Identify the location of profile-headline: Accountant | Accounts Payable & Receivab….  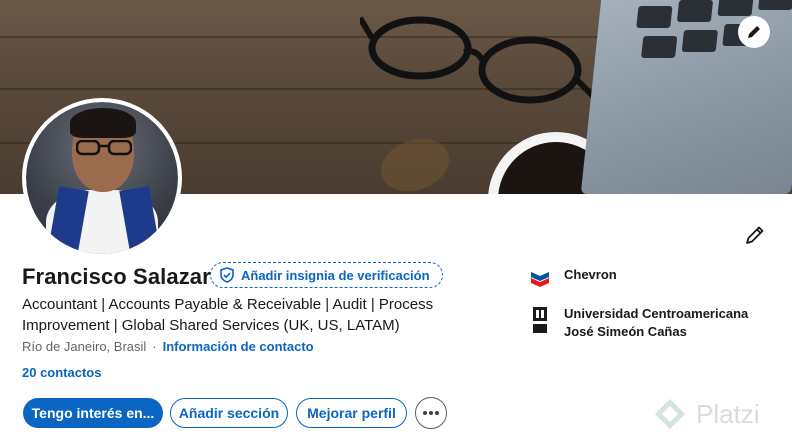
(228, 315).